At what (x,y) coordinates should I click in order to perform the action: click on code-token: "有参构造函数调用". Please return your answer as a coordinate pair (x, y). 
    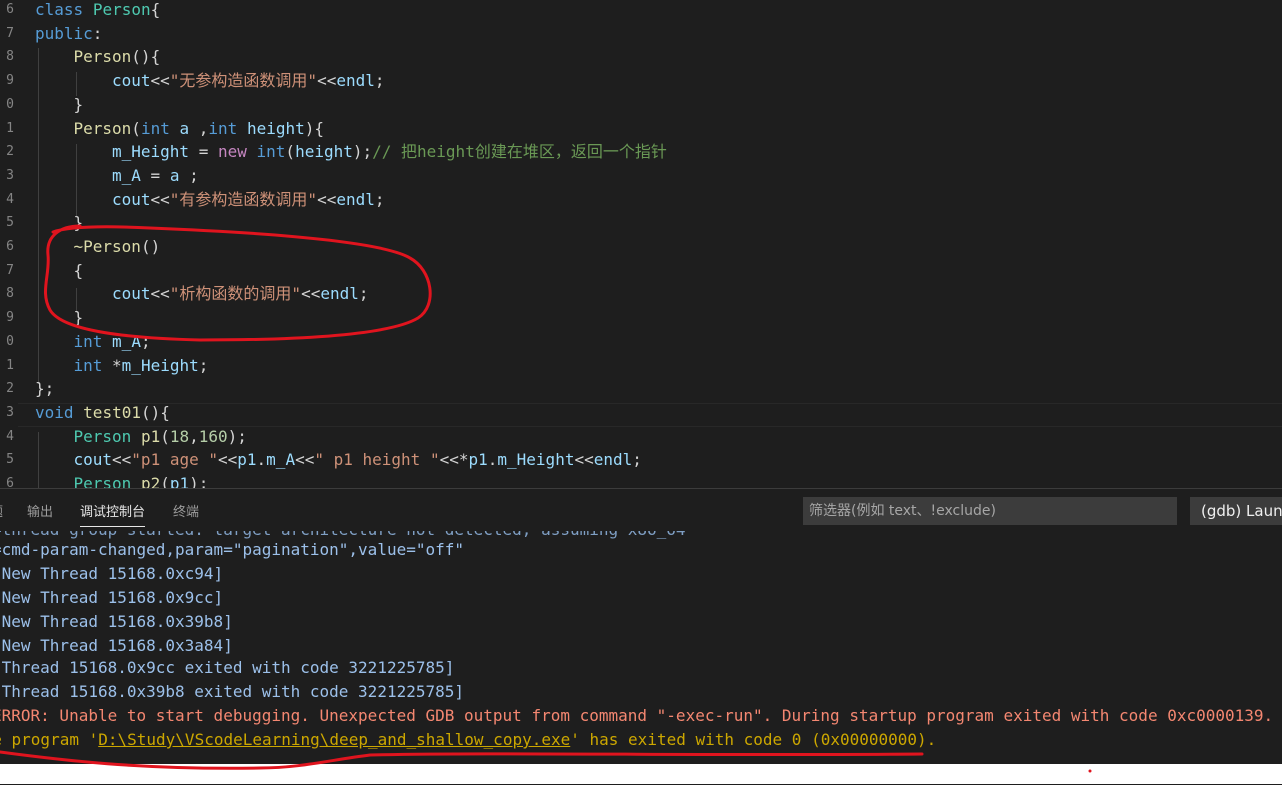
    Looking at the image, I should click on (243, 199).